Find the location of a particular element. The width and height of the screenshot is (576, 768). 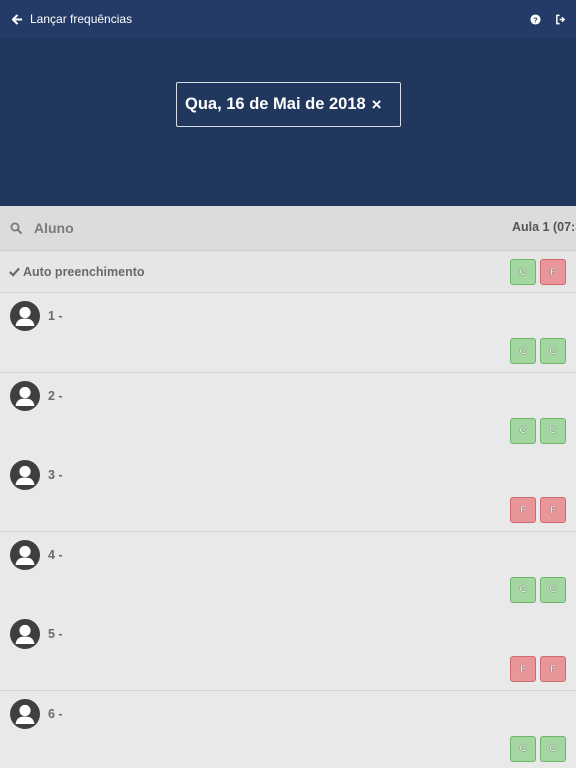

search-bar: Aula 1 (07:30) is located at coordinates (288, 228).